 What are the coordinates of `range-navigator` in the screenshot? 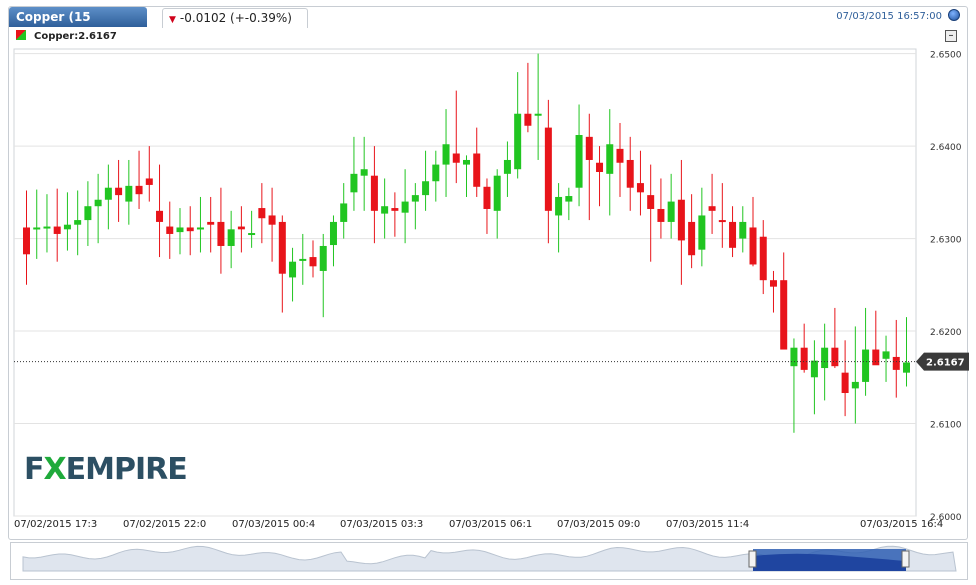 It's located at (489, 561).